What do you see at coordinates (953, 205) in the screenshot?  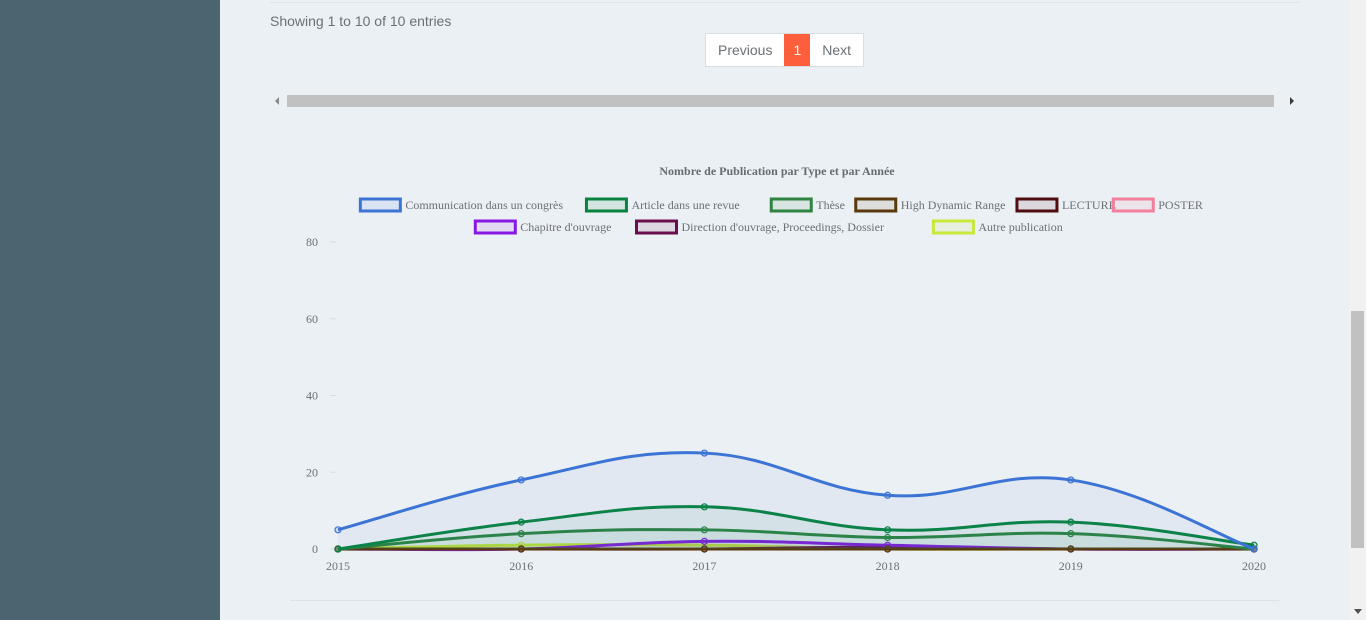 I see `legend-label: High Dynamic Range` at bounding box center [953, 205].